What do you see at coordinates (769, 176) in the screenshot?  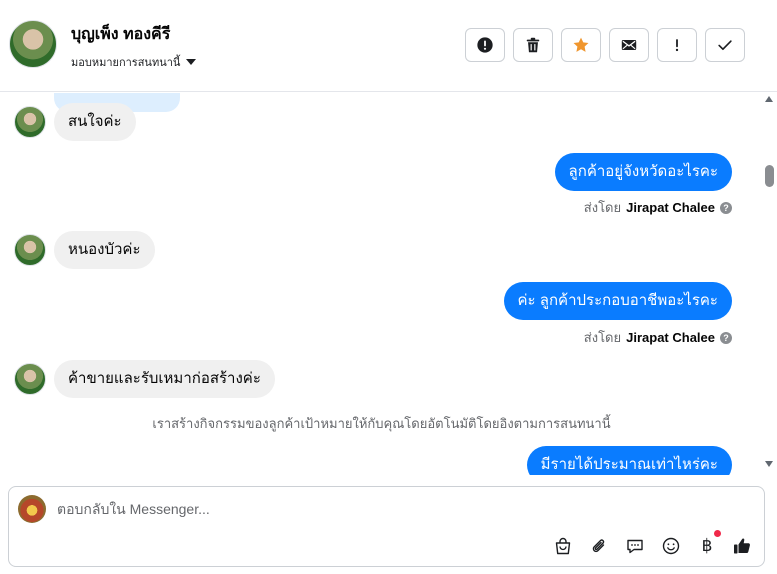 I see `scrollbar-thumb` at bounding box center [769, 176].